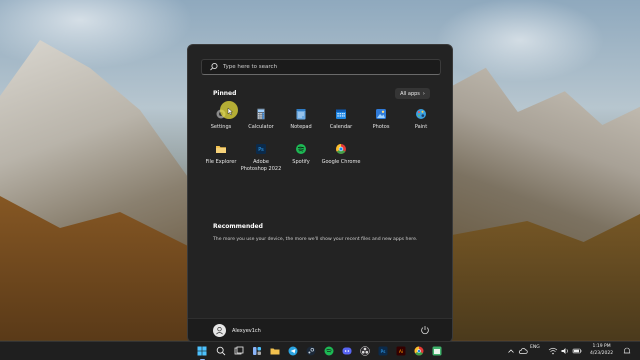  Describe the element at coordinates (535, 347) in the screenshot. I see `language-indicator: ENG` at that location.